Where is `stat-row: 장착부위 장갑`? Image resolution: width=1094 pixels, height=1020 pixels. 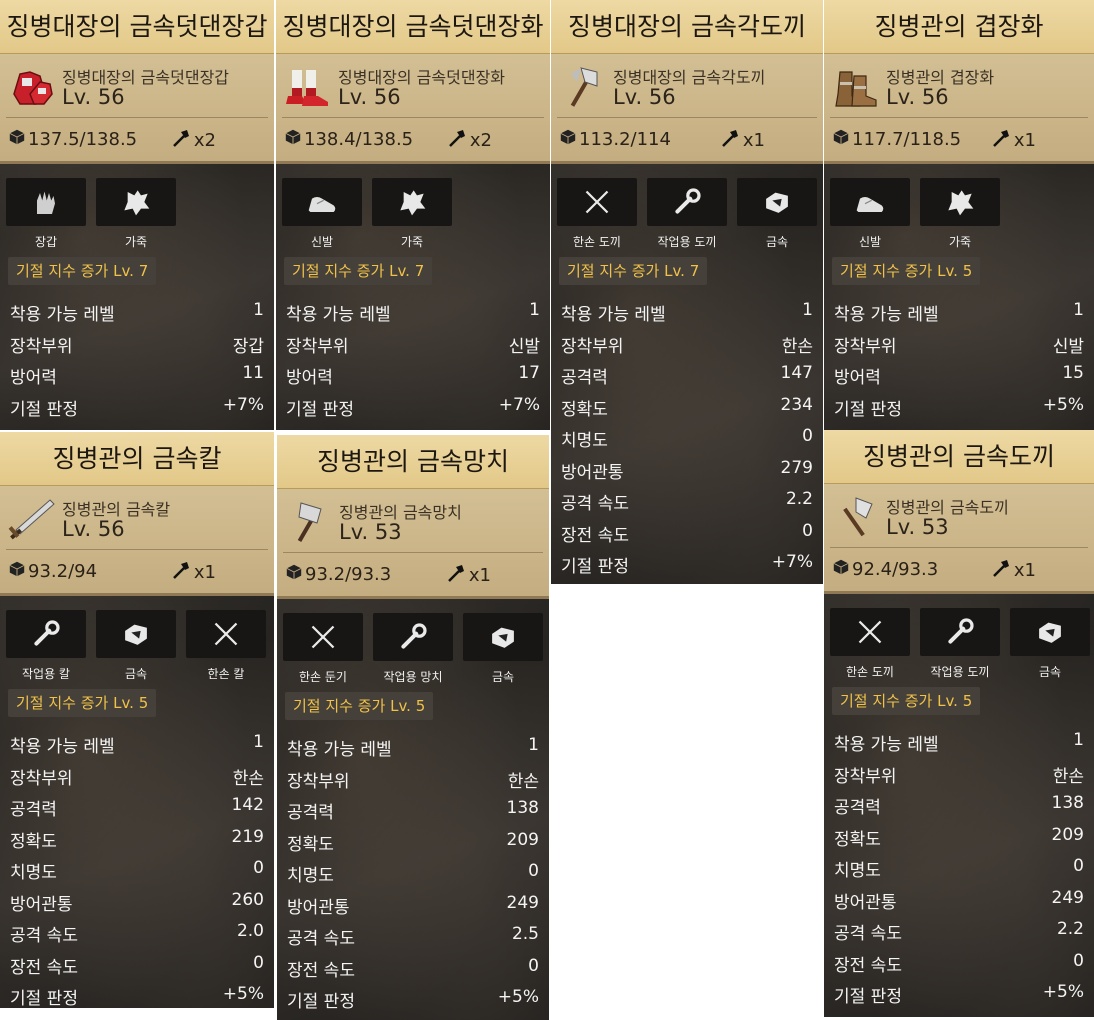 stat-row: 장착부위 장갑 is located at coordinates (137, 344).